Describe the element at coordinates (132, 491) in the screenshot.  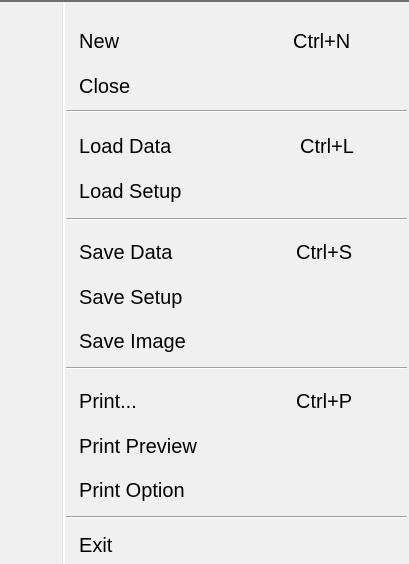
I see `menu-item-label: Print Option` at that location.